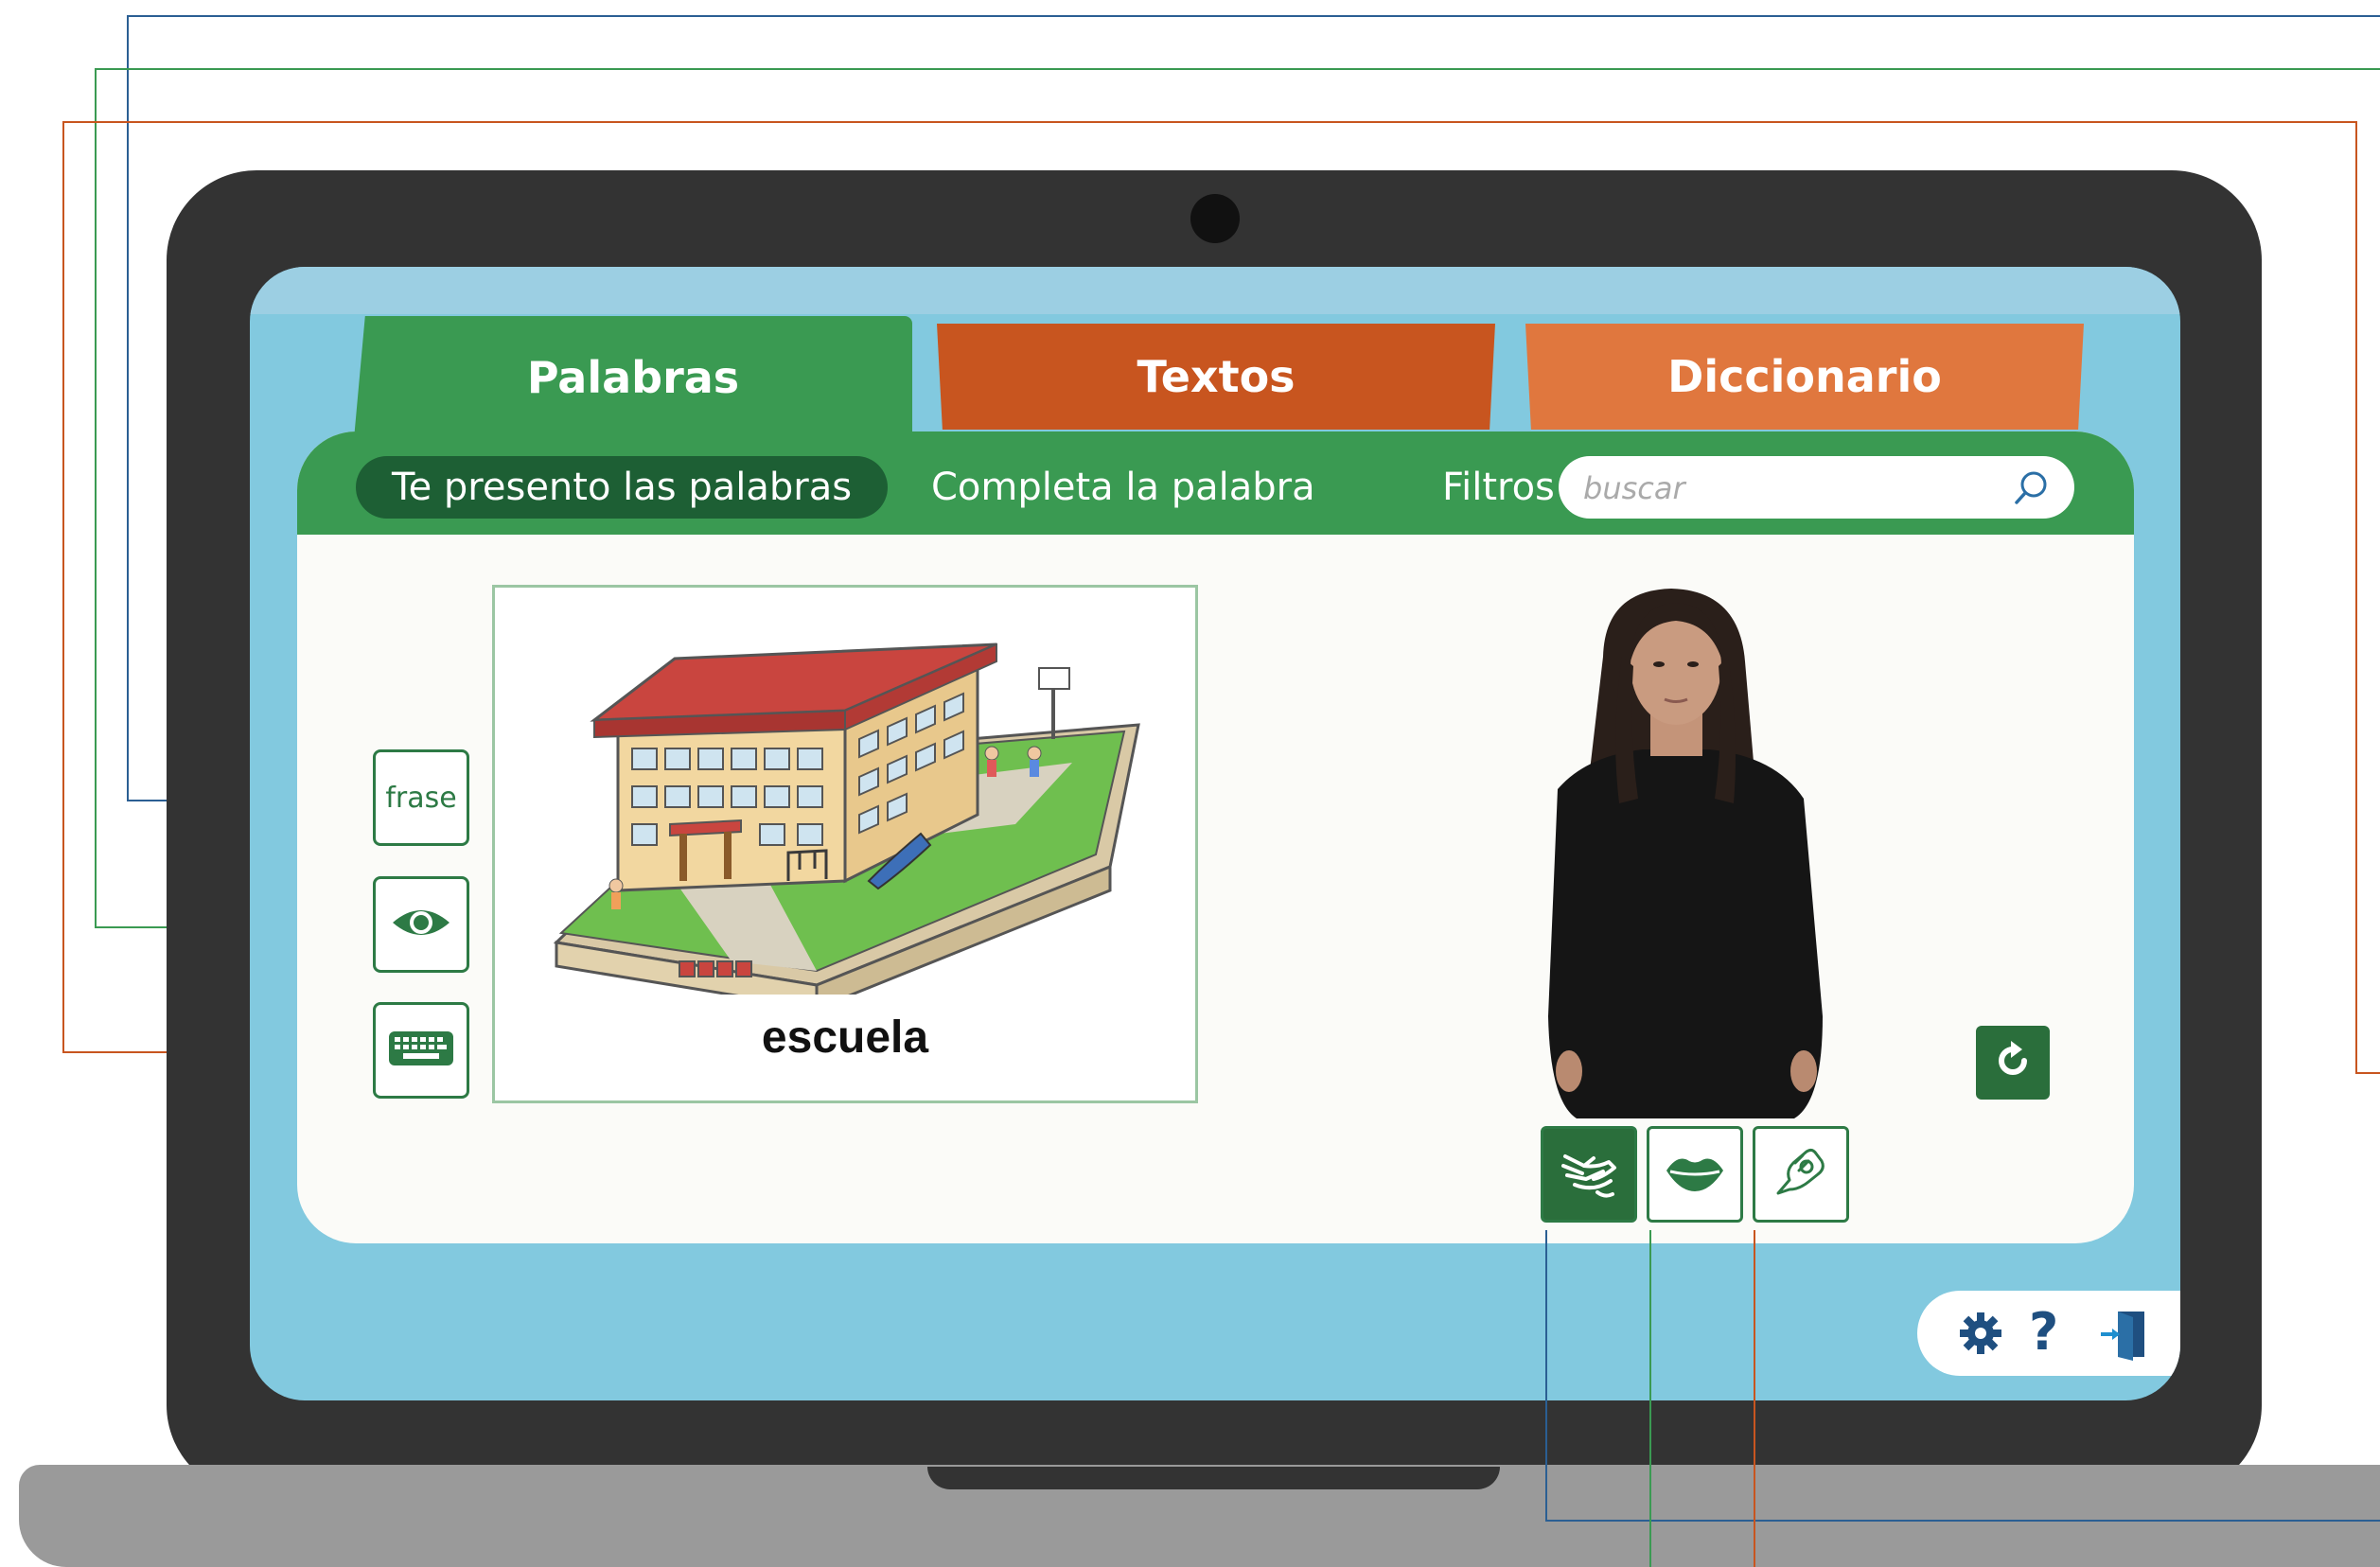 This screenshot has height=1567, width=2380. I want to click on view-button, so click(421, 924).